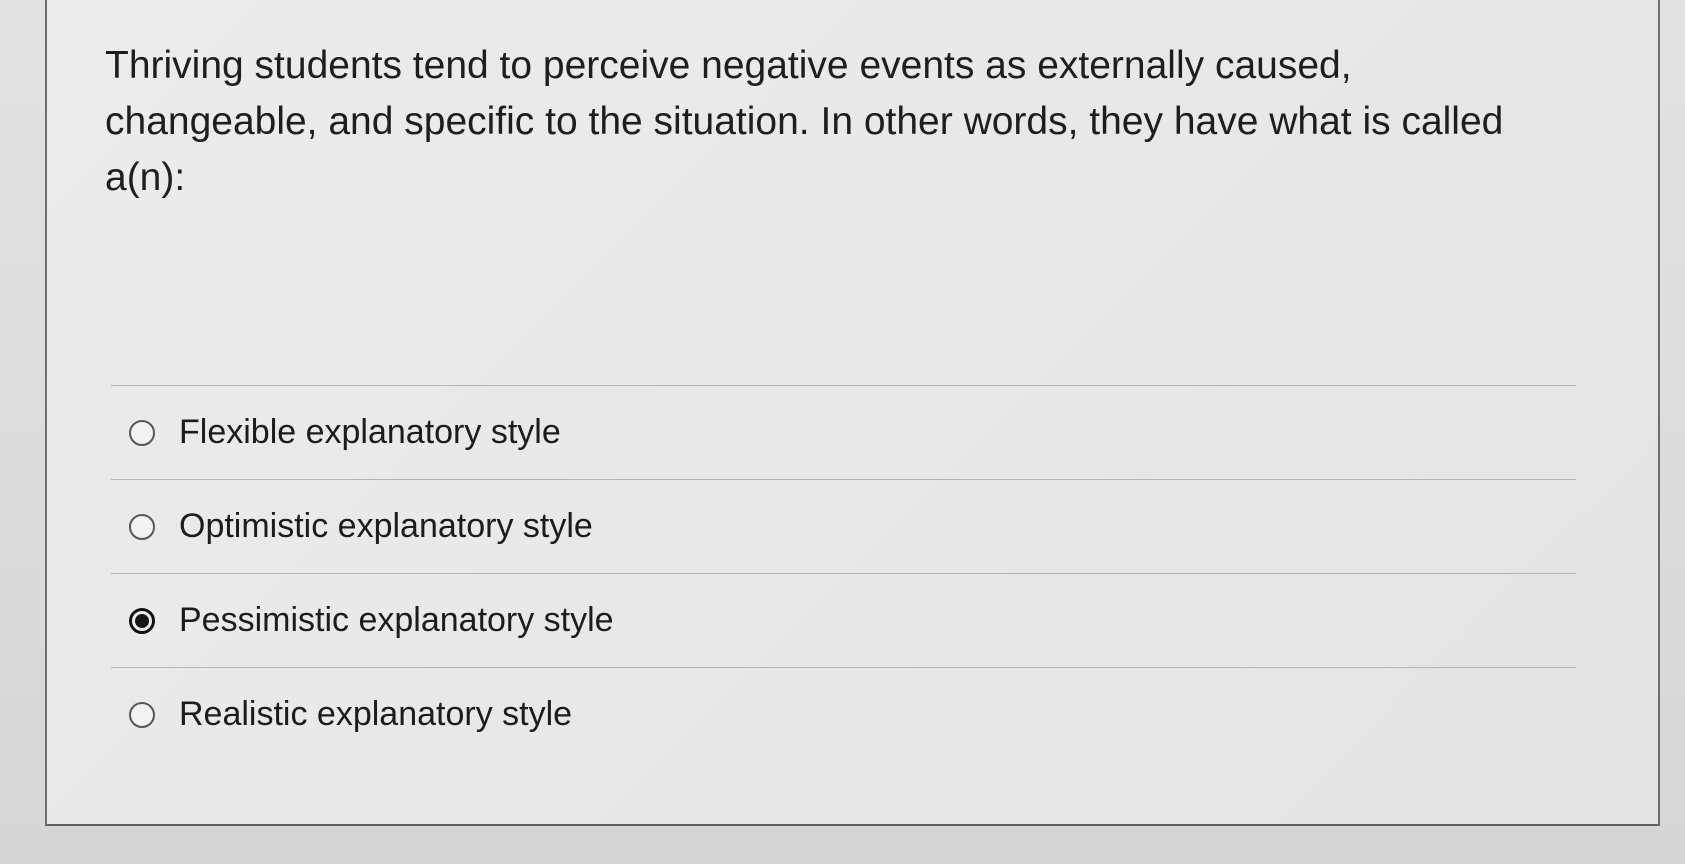 The image size is (1685, 864). Describe the element at coordinates (843, 620) in the screenshot. I see `option-pessimistic: Pessimistic explanatory style` at that location.